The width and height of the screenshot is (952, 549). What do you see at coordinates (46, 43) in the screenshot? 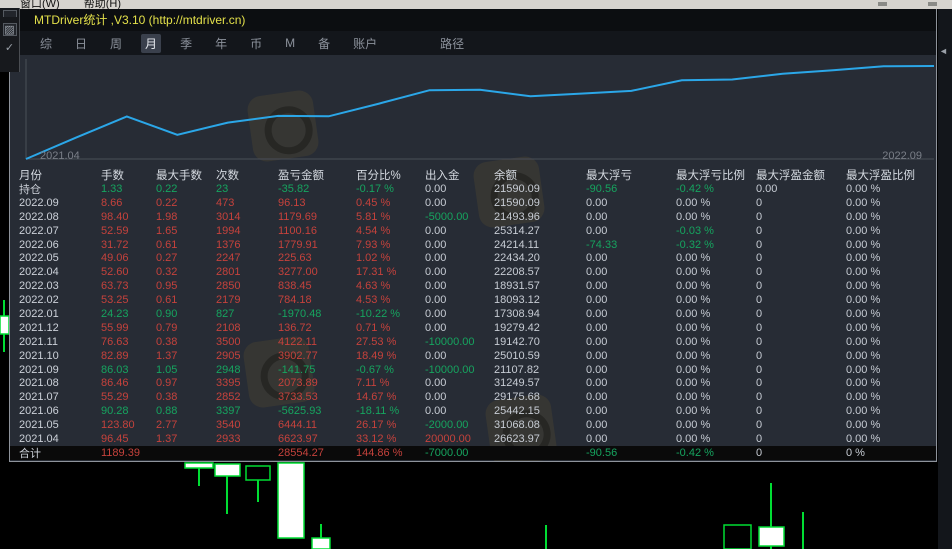
I see `tab-综: 综` at bounding box center [46, 43].